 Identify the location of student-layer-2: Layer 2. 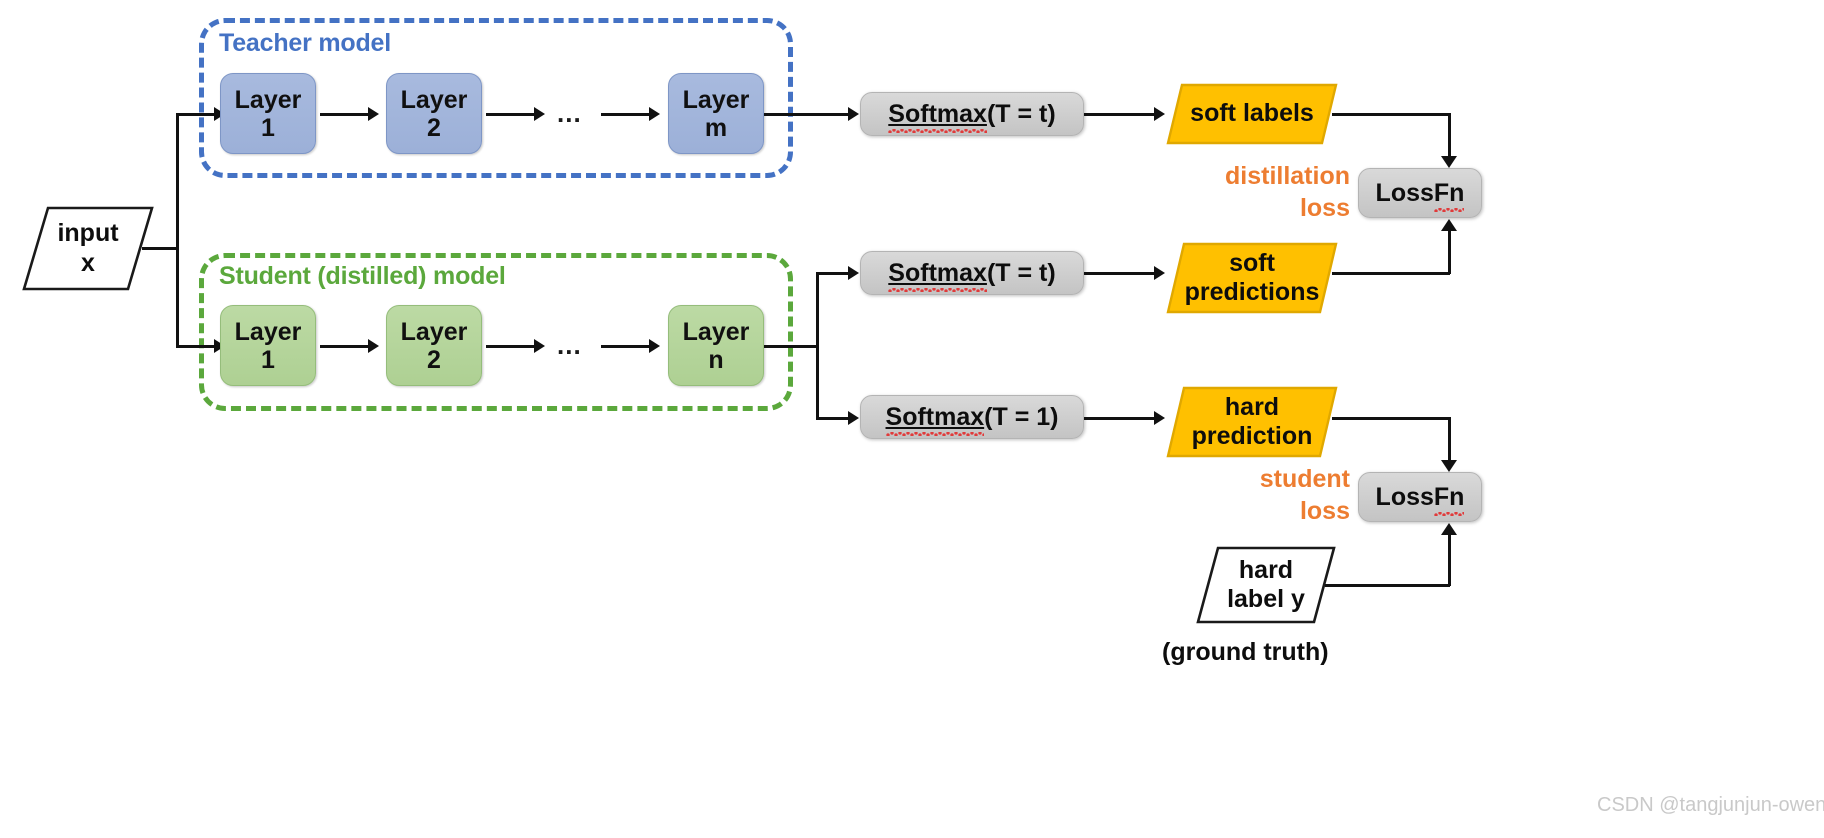
(434, 345).